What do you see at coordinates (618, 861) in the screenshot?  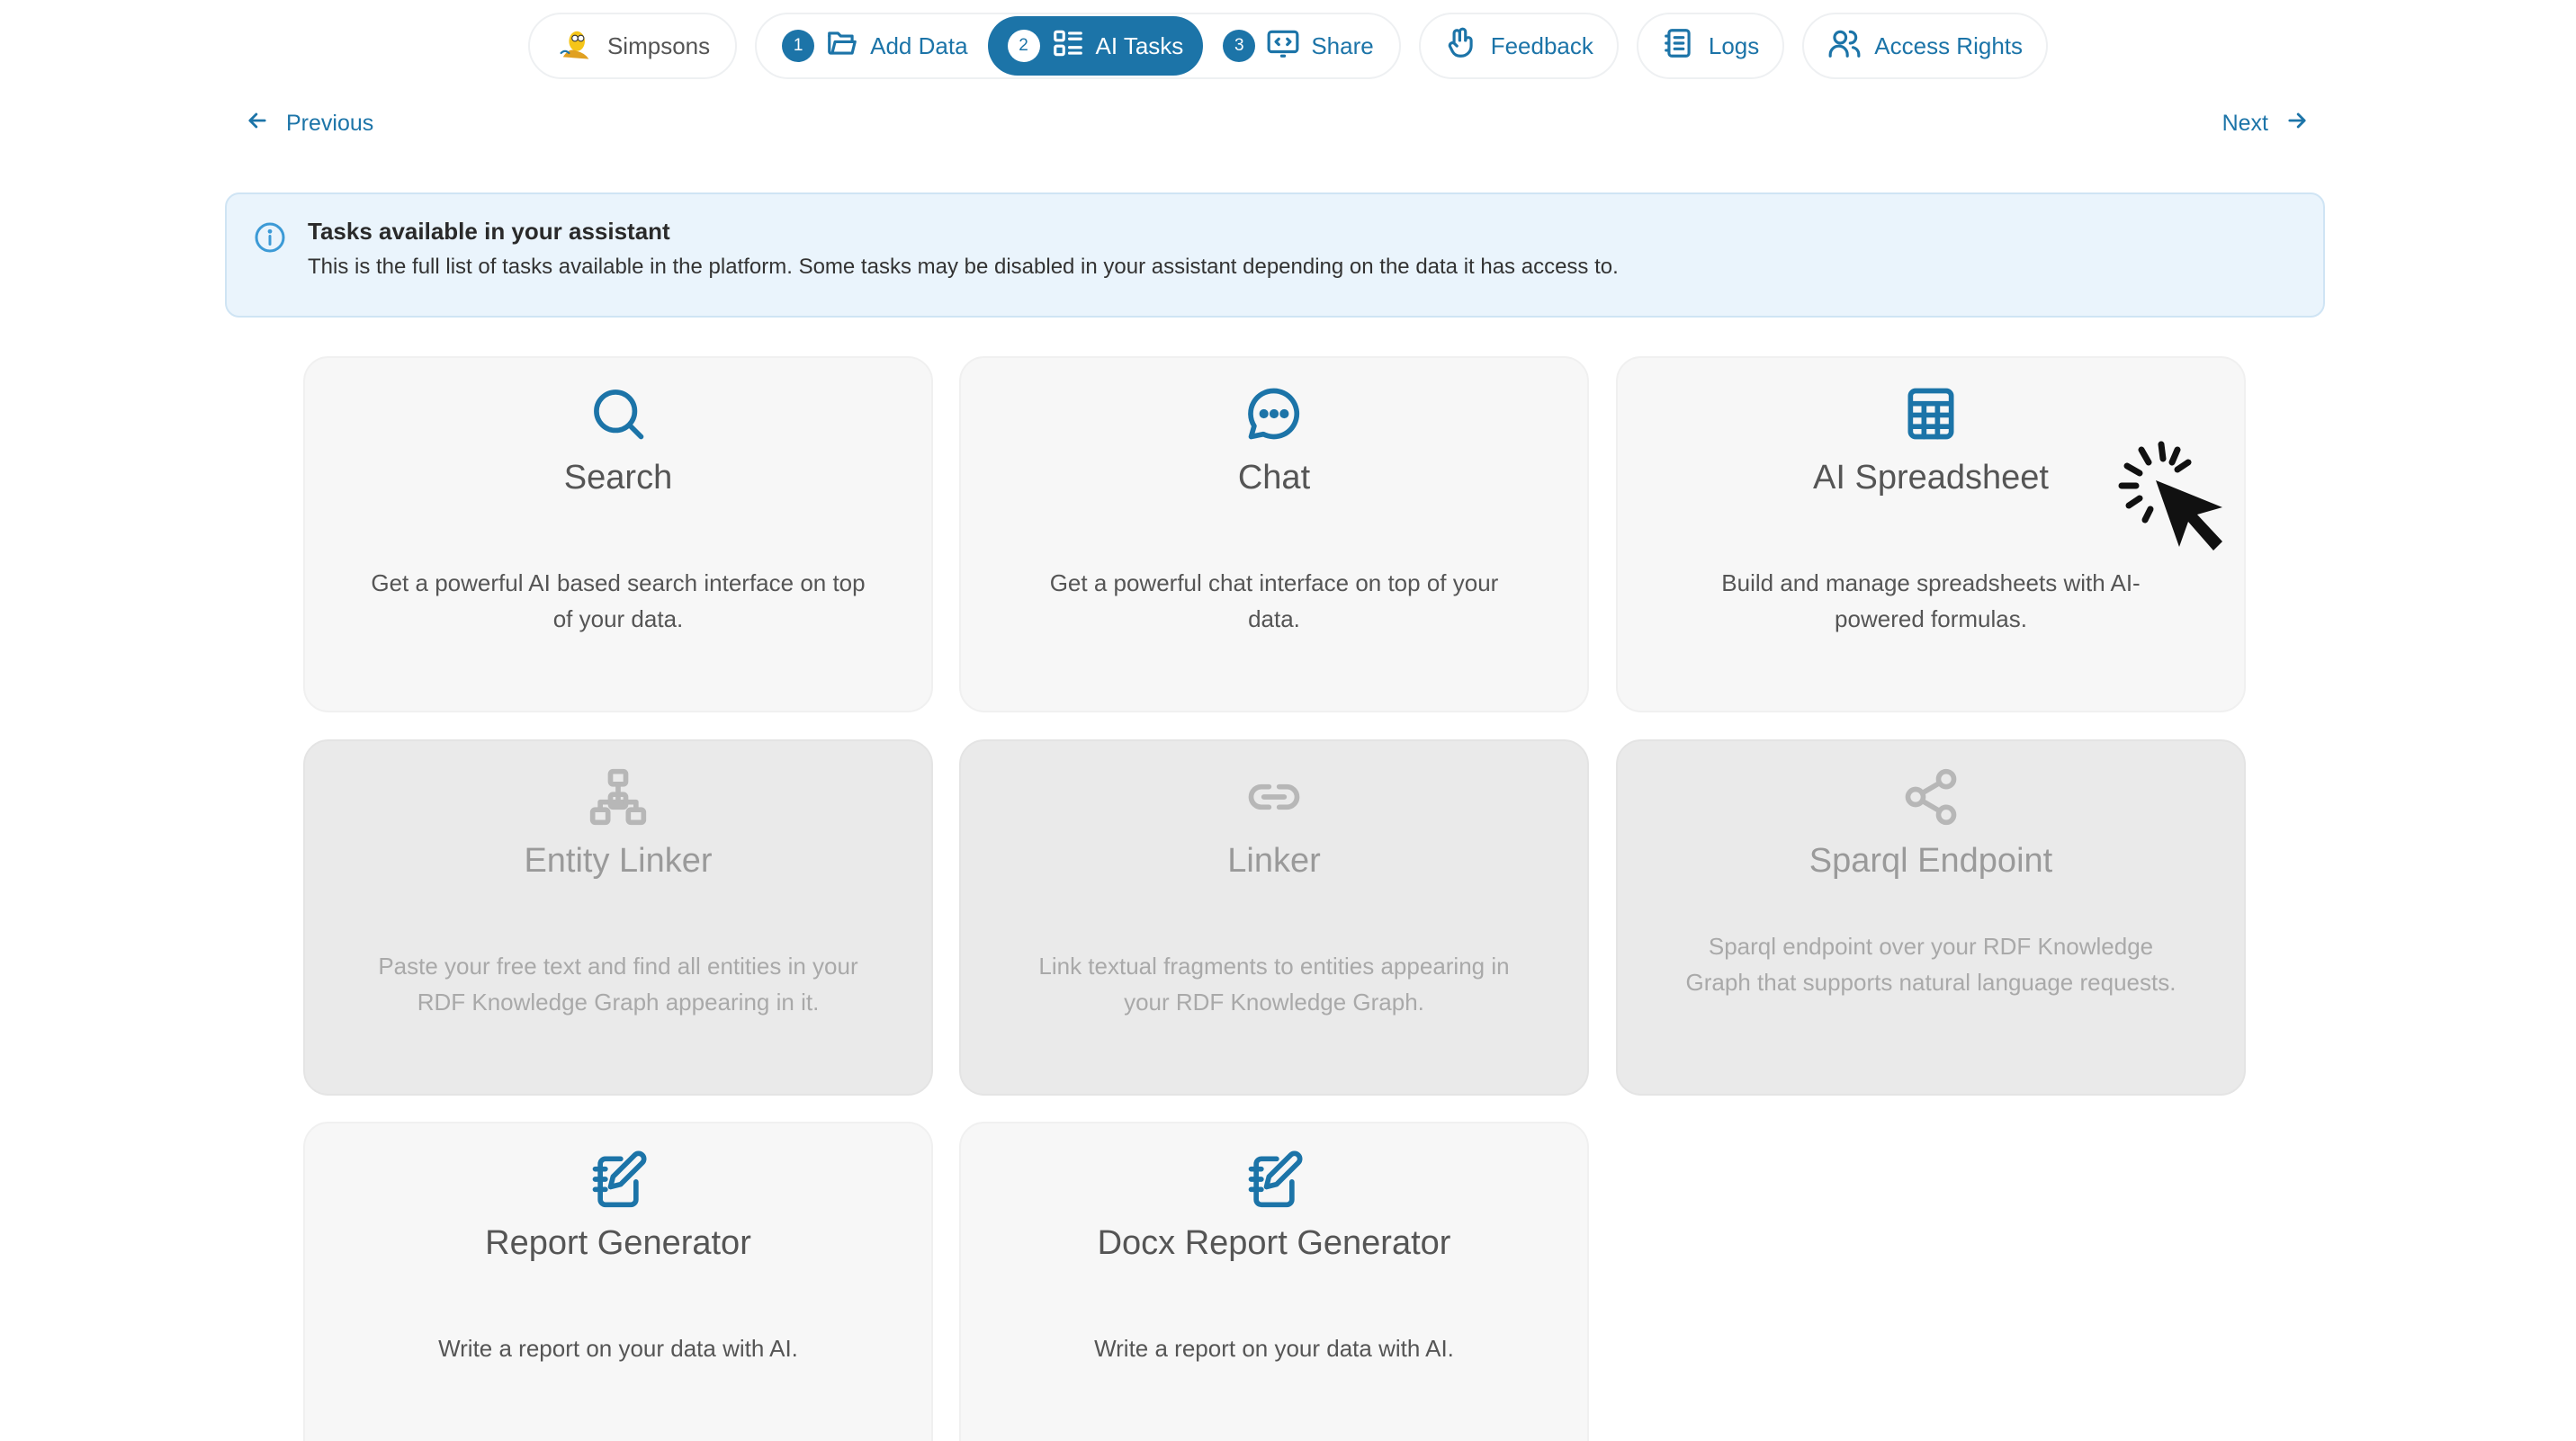 I see `card-title: Entity Linker` at bounding box center [618, 861].